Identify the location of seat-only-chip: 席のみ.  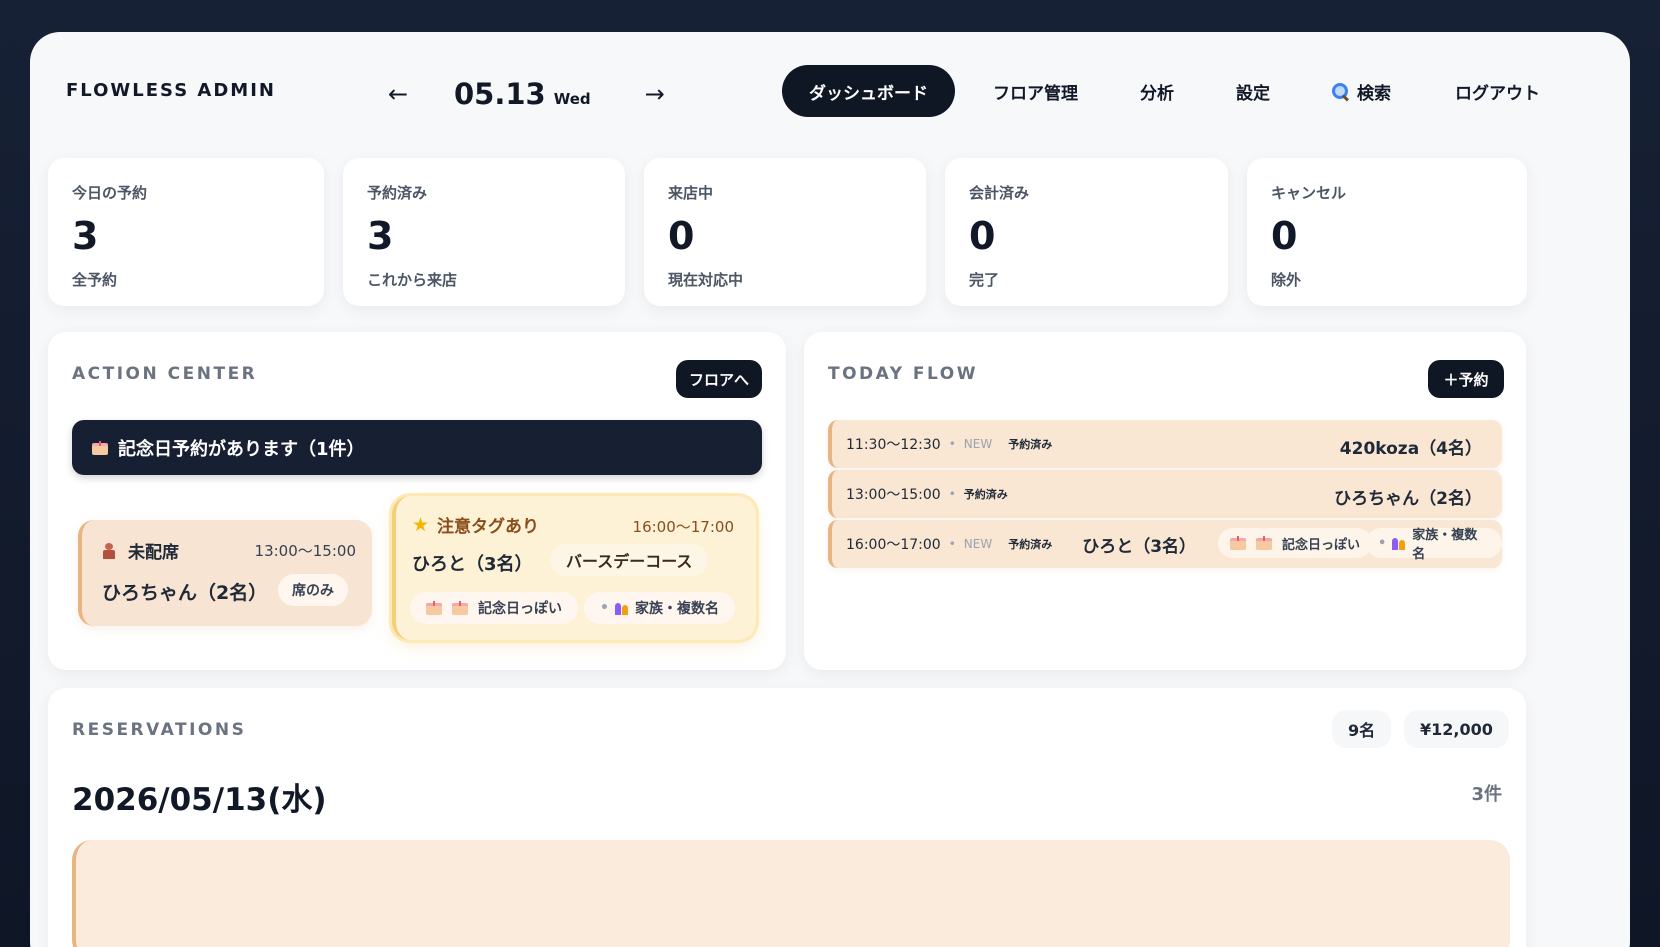
(313, 590).